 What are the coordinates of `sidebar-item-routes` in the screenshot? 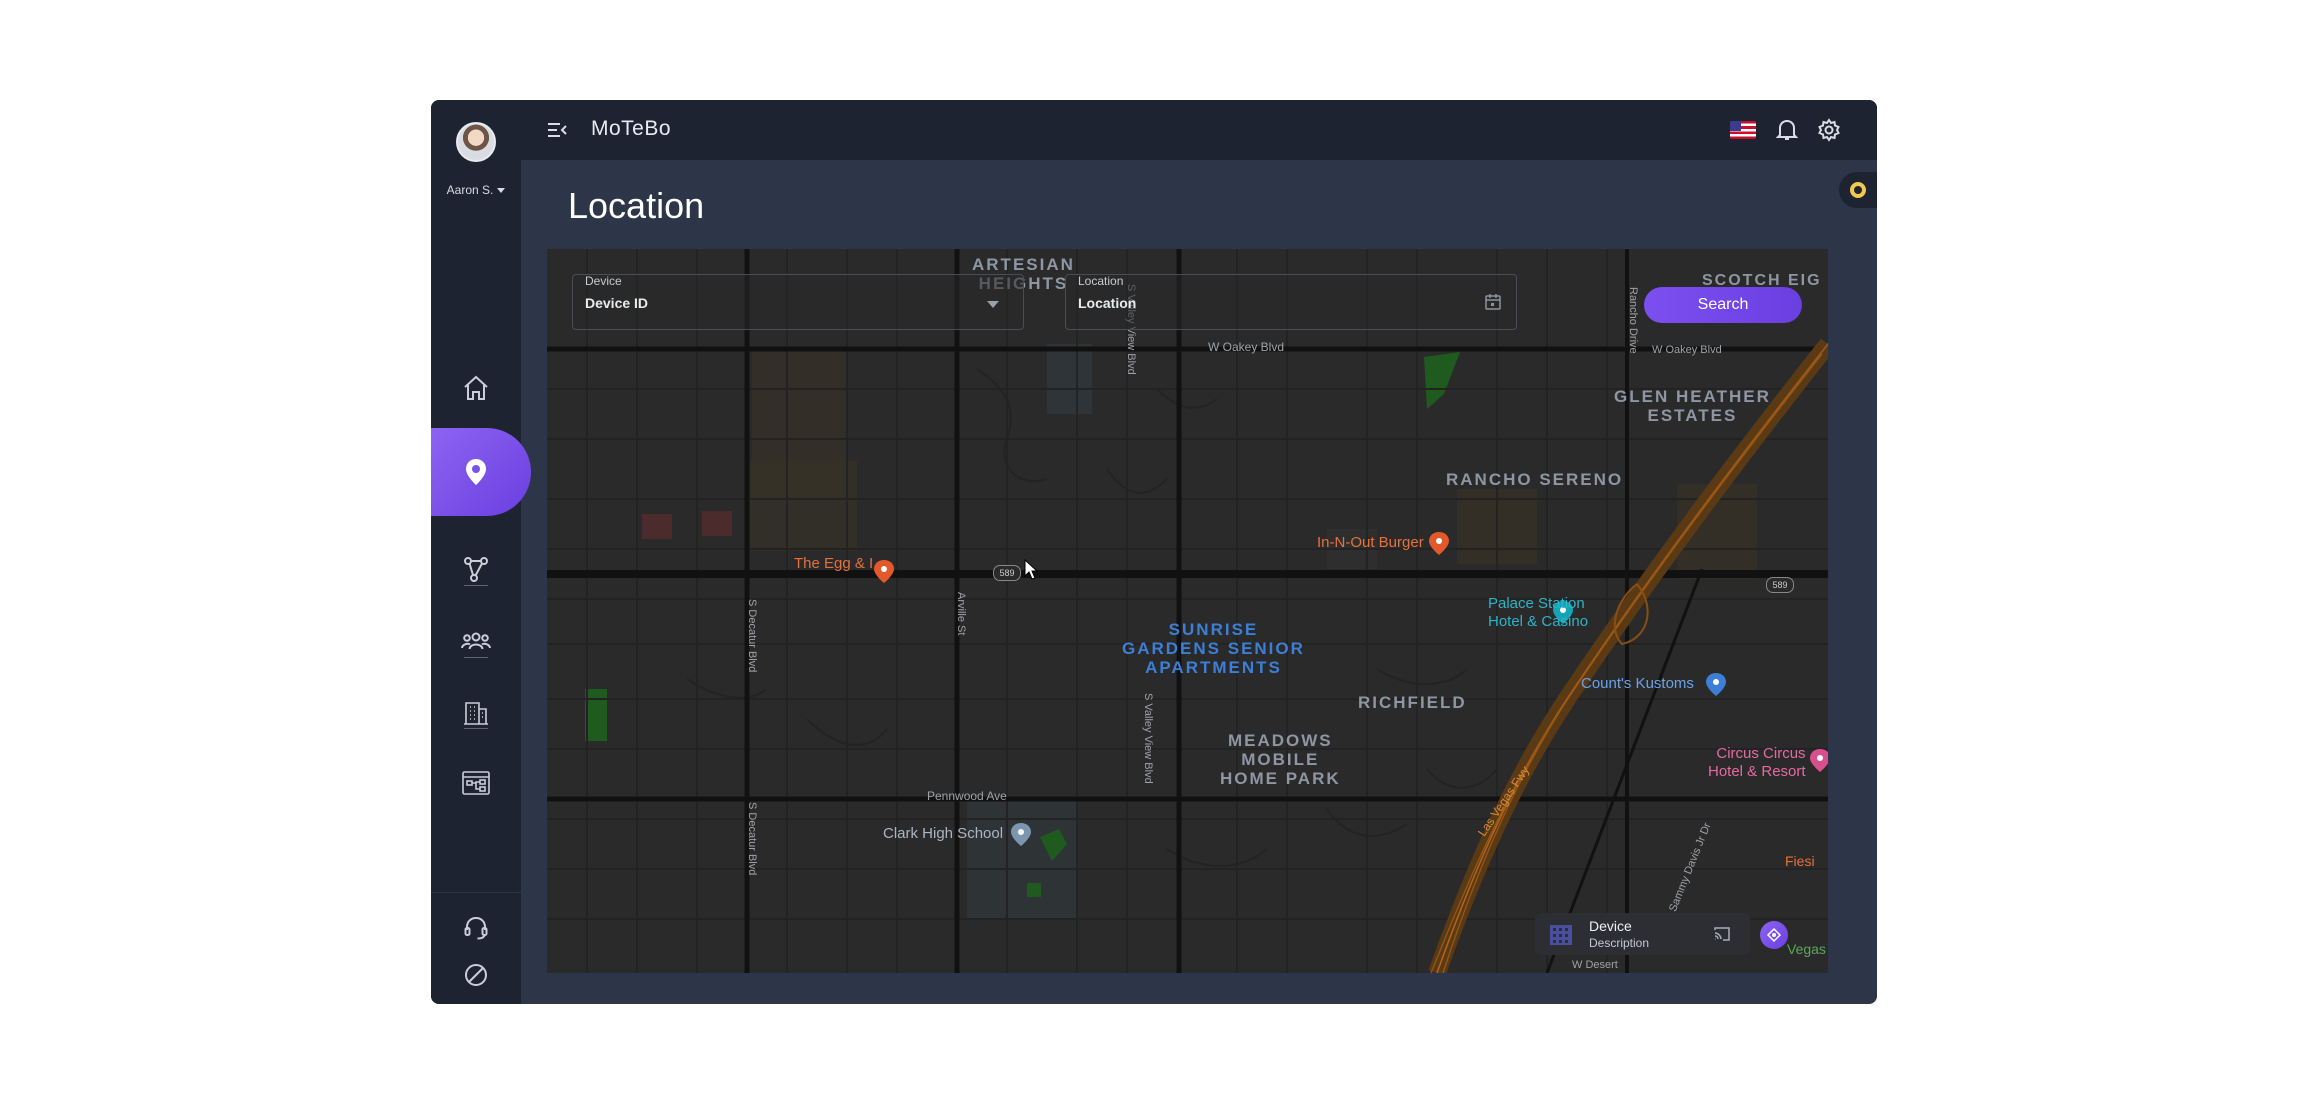 It's located at (476, 569).